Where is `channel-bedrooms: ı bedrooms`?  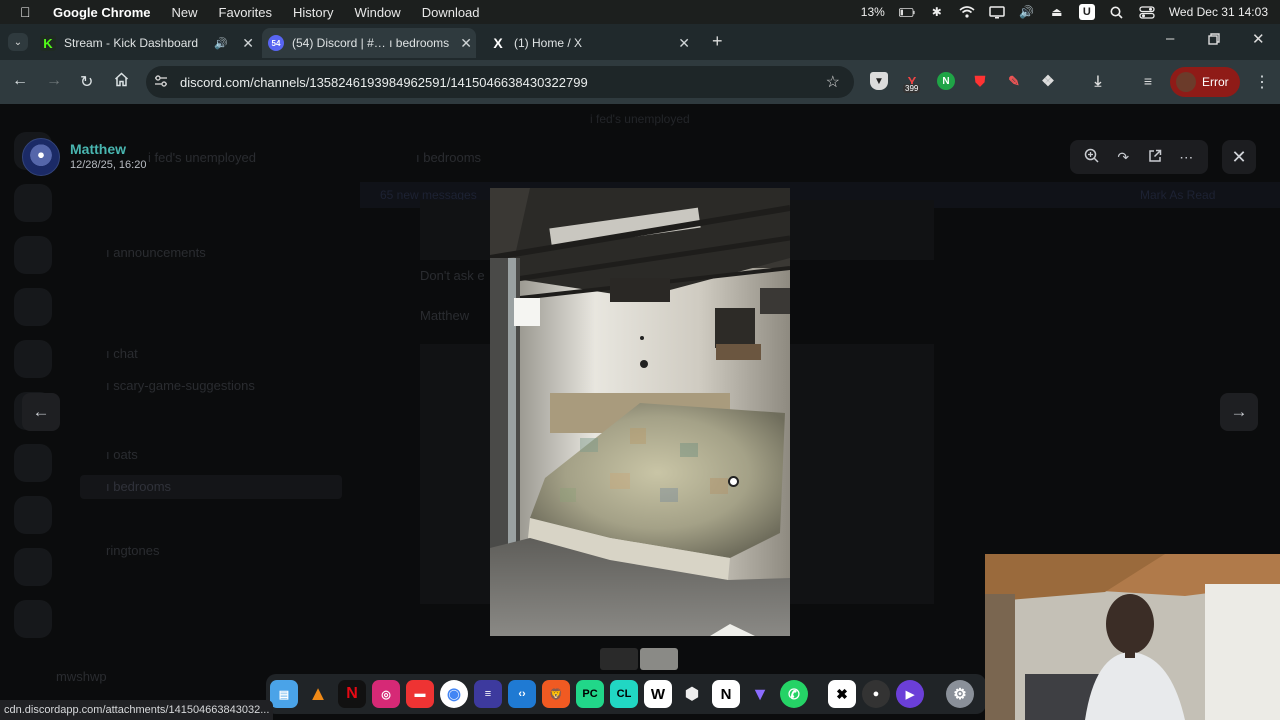
channel-bedrooms: ı bedrooms is located at coordinates (138, 486).